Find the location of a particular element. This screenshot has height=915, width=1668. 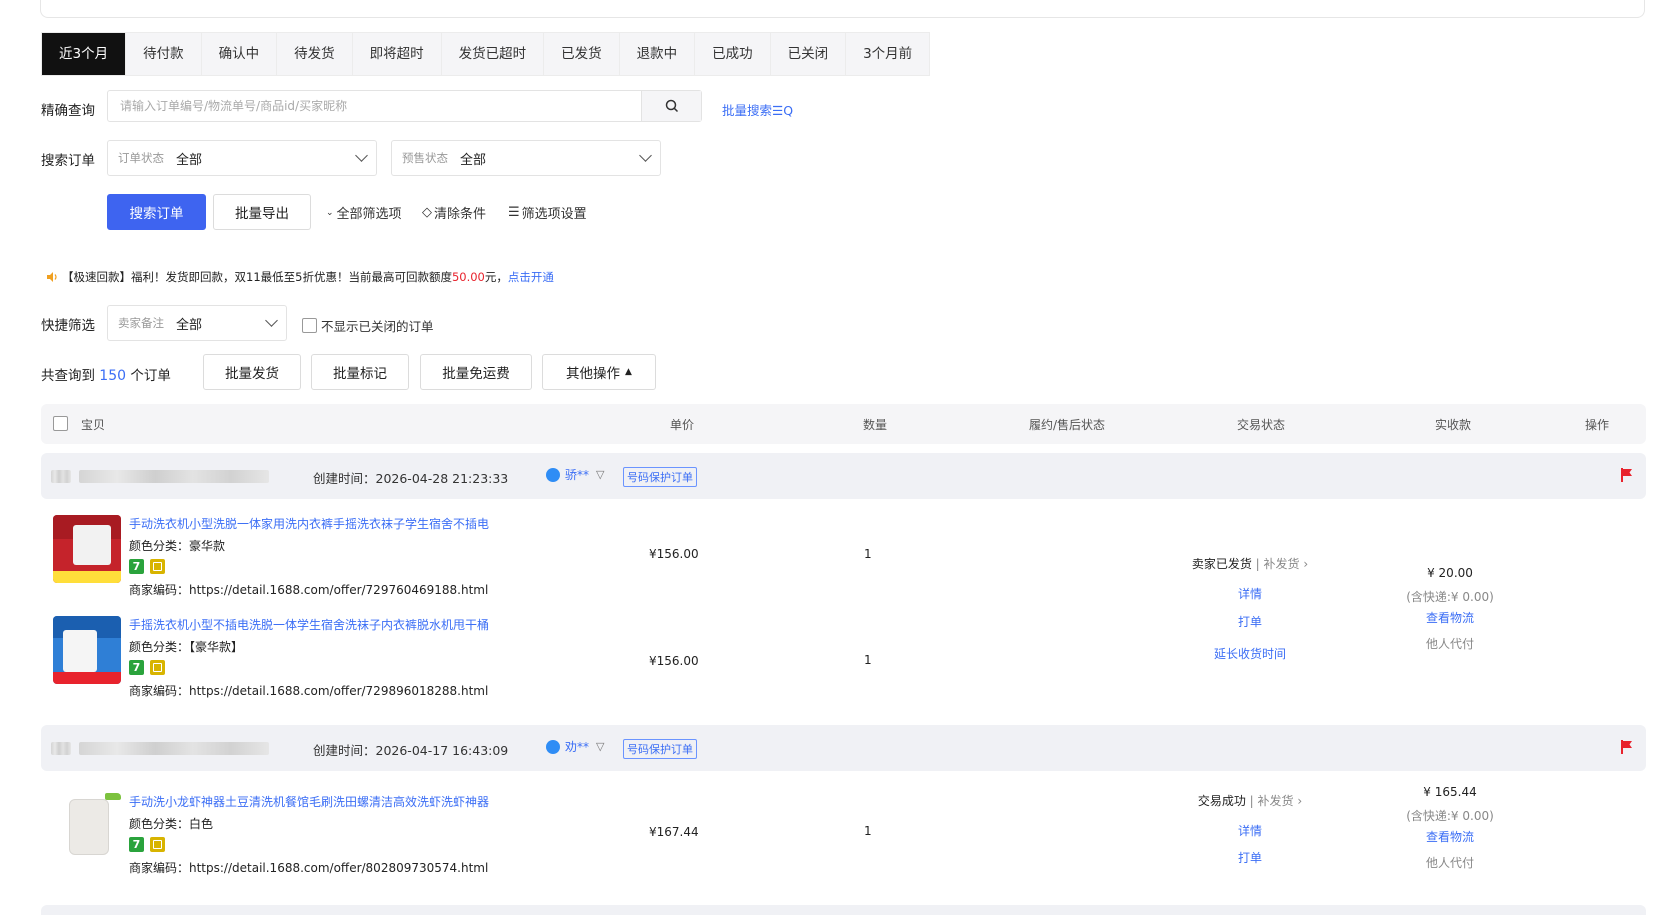

tab-pending-payment: 待付款 is located at coordinates (164, 54).